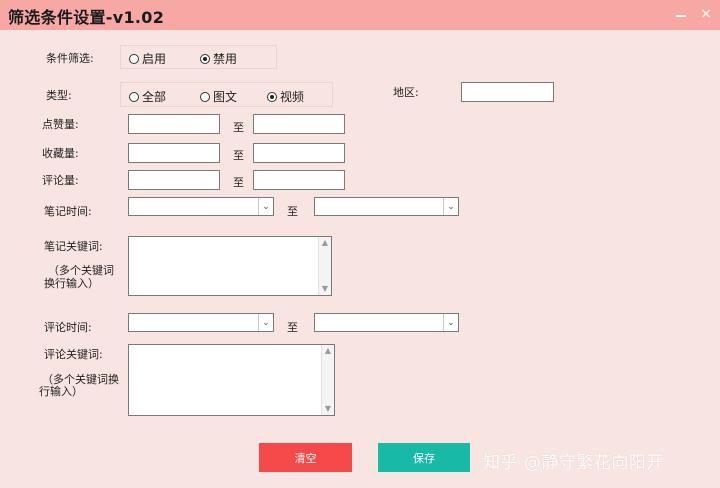  Describe the element at coordinates (272, 96) in the screenshot. I see `radio-video-dot` at that location.